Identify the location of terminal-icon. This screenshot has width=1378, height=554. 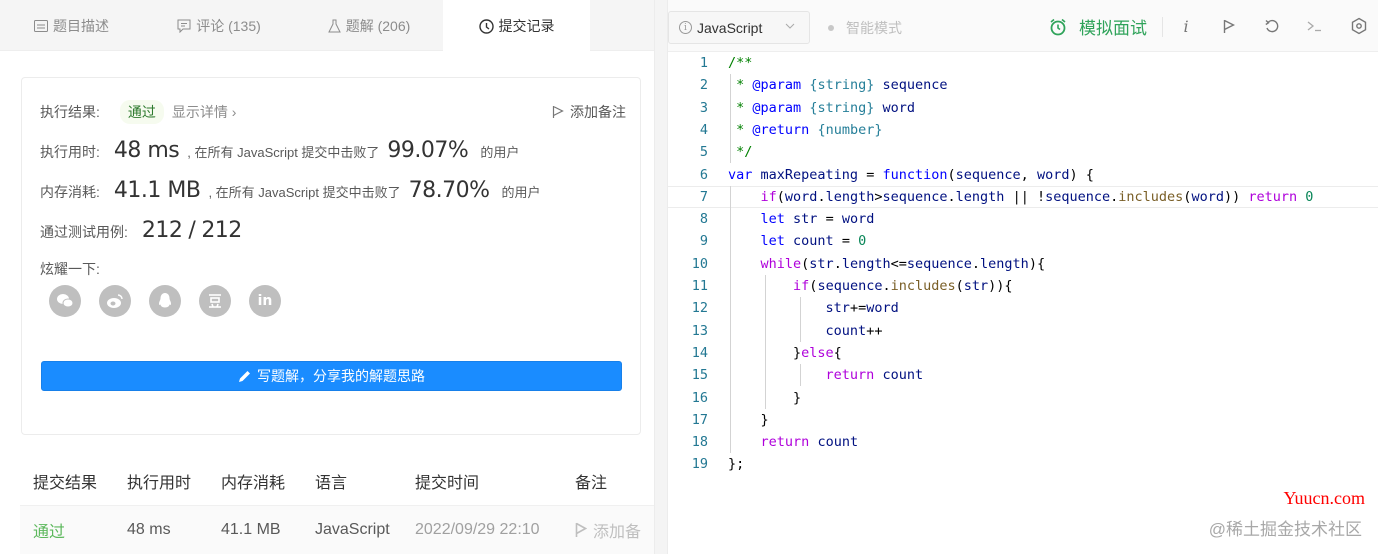
(1315, 26).